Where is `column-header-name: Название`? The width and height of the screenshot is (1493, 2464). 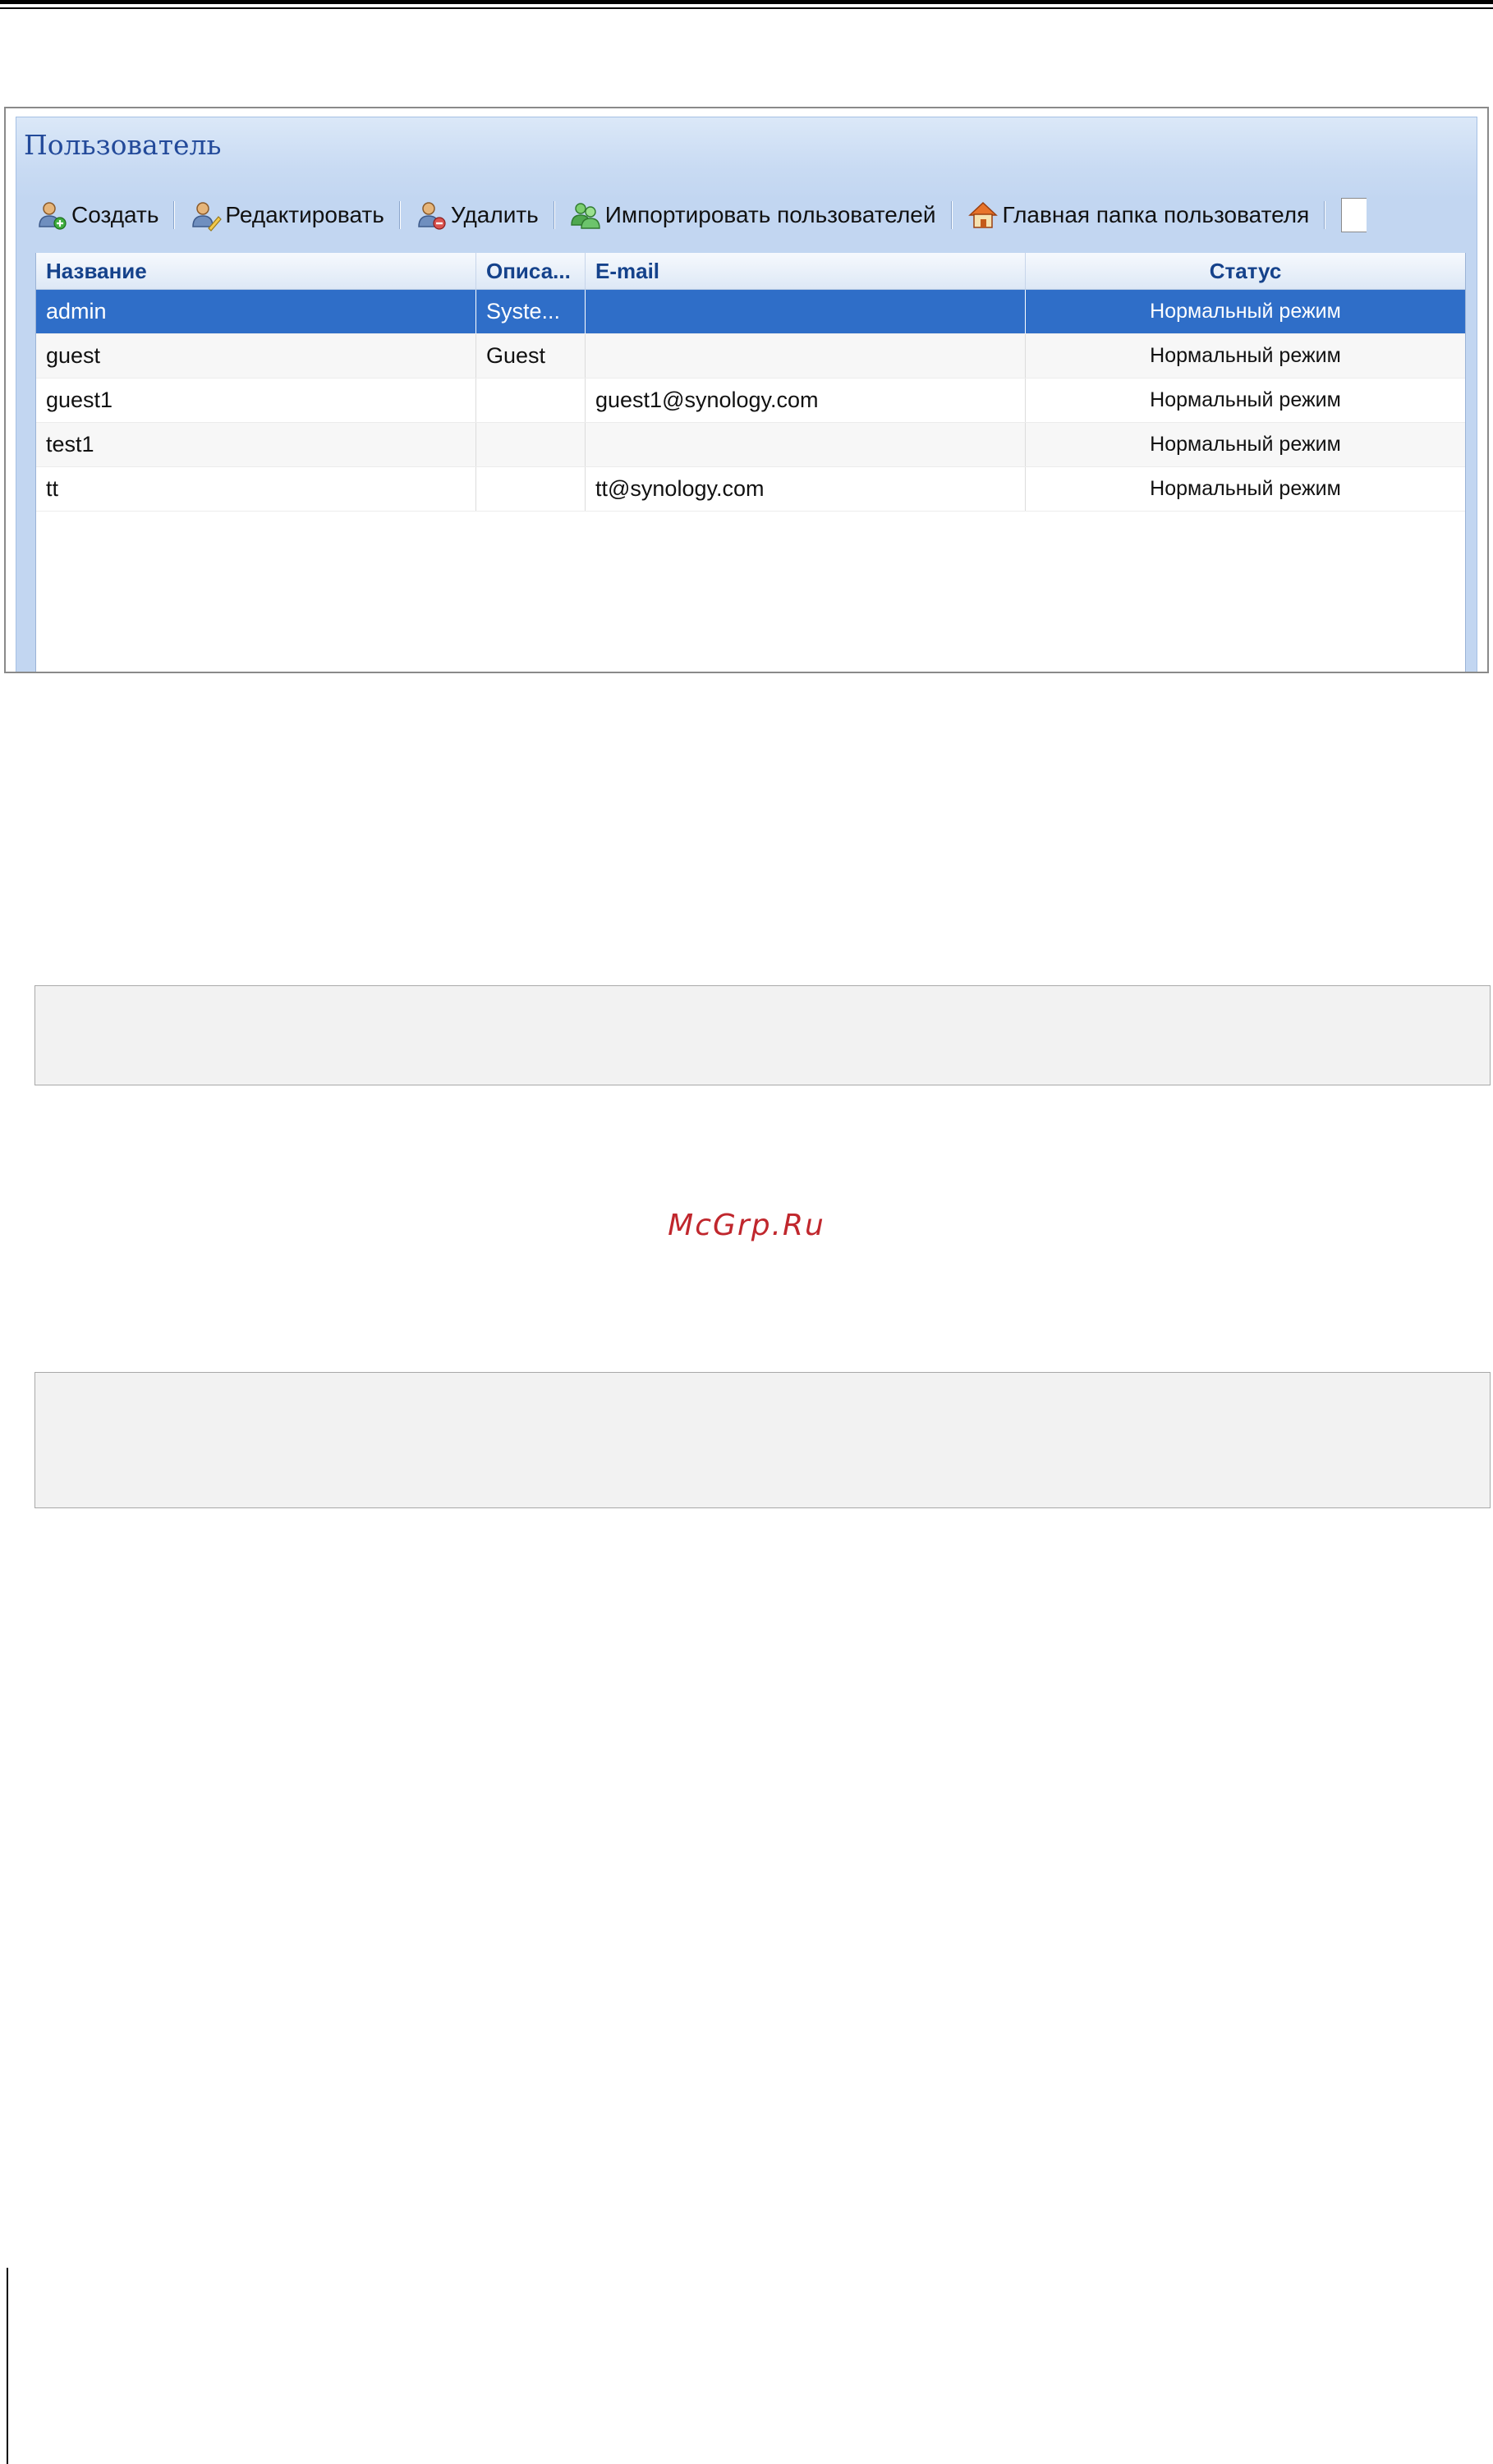 column-header-name: Название is located at coordinates (256, 271).